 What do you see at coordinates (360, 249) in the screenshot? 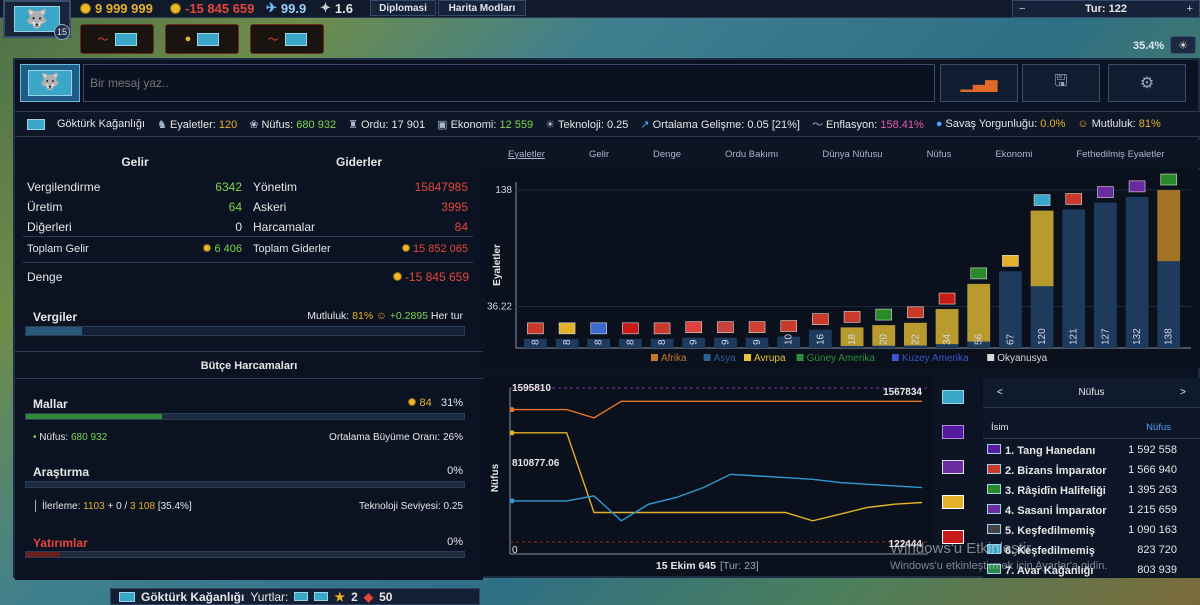
I see `total-expense: Toplam Giderler 15 852 065` at bounding box center [360, 249].